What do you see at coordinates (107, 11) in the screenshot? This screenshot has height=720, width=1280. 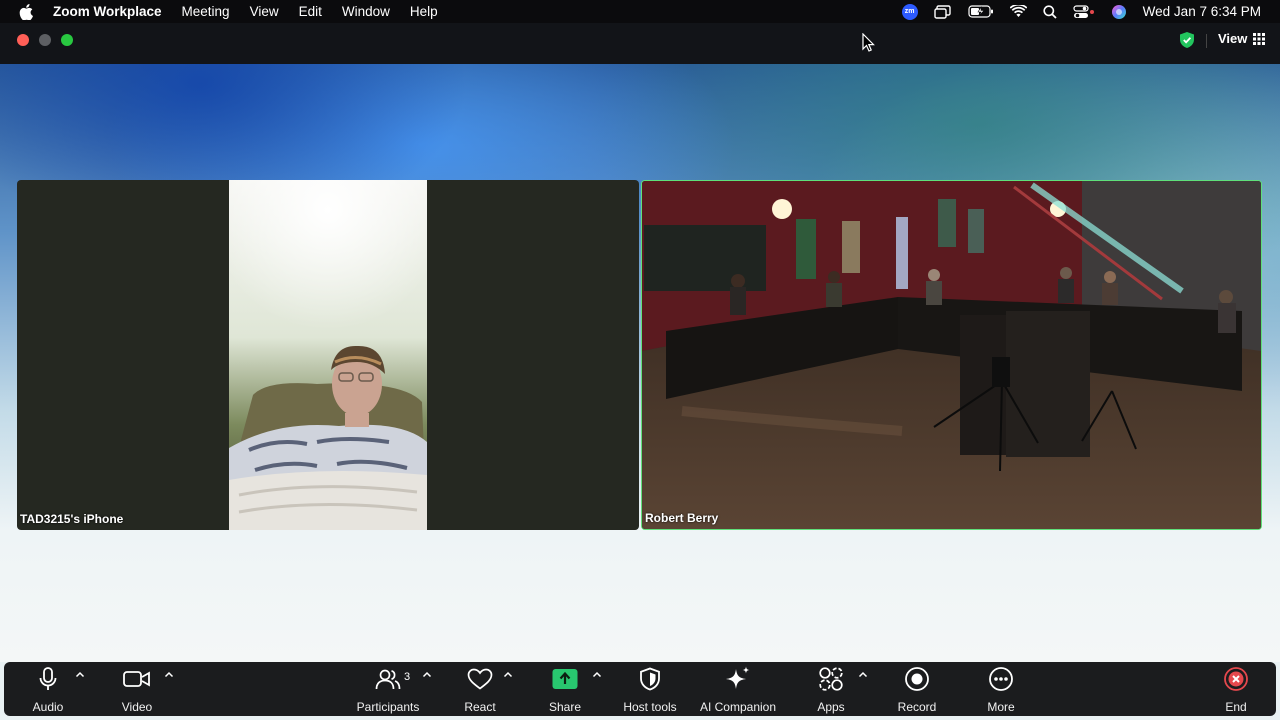 I see `menu-app-name: Zoom Workplace` at bounding box center [107, 11].